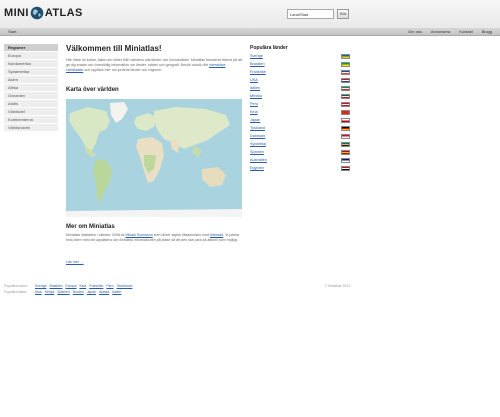 This screenshot has width=500, height=417. What do you see at coordinates (31, 56) in the screenshot?
I see `sidebar-item-europe: Europa` at bounding box center [31, 56].